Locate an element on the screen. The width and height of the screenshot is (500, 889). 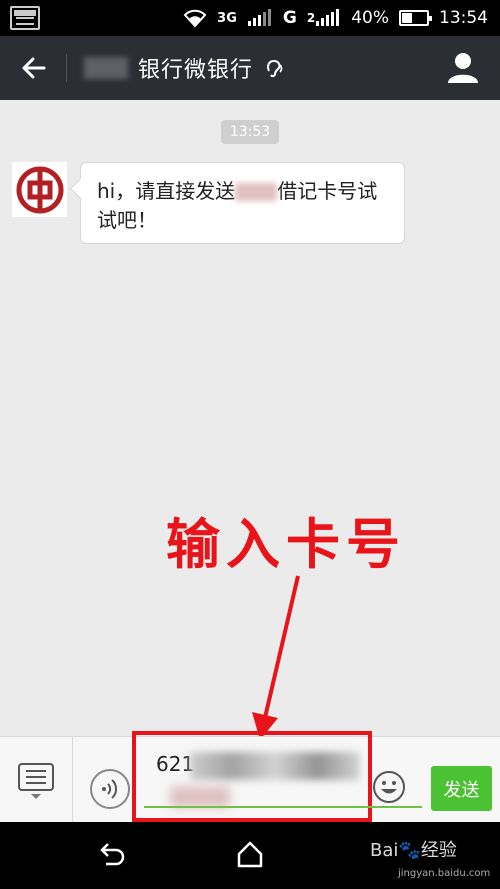
title-bar: 银行微银行 is located at coordinates (250, 68).